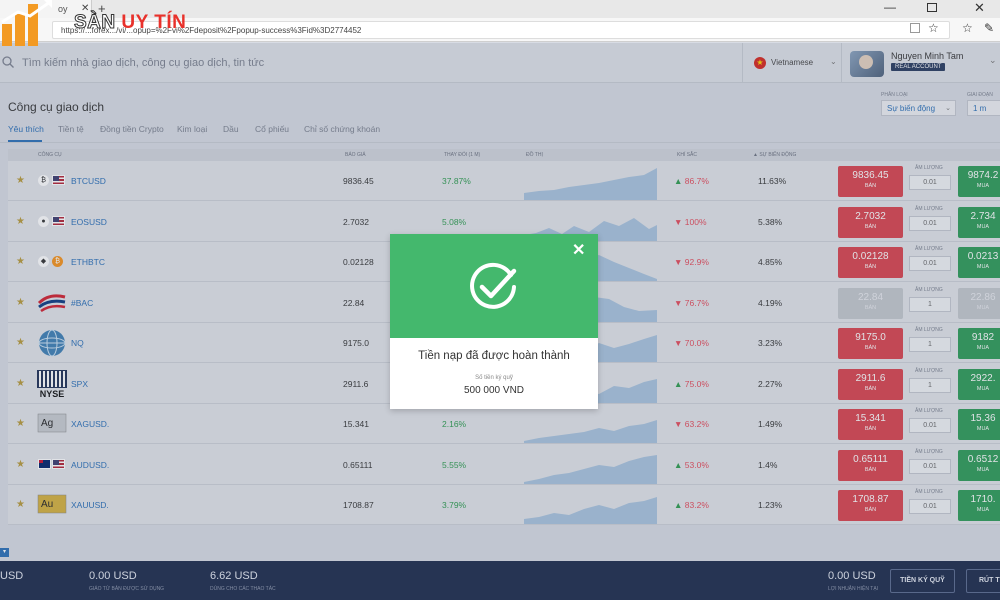 The height and width of the screenshot is (600, 1000). Describe the element at coordinates (915, 28) in the screenshot. I see `reading-view-icon` at that location.